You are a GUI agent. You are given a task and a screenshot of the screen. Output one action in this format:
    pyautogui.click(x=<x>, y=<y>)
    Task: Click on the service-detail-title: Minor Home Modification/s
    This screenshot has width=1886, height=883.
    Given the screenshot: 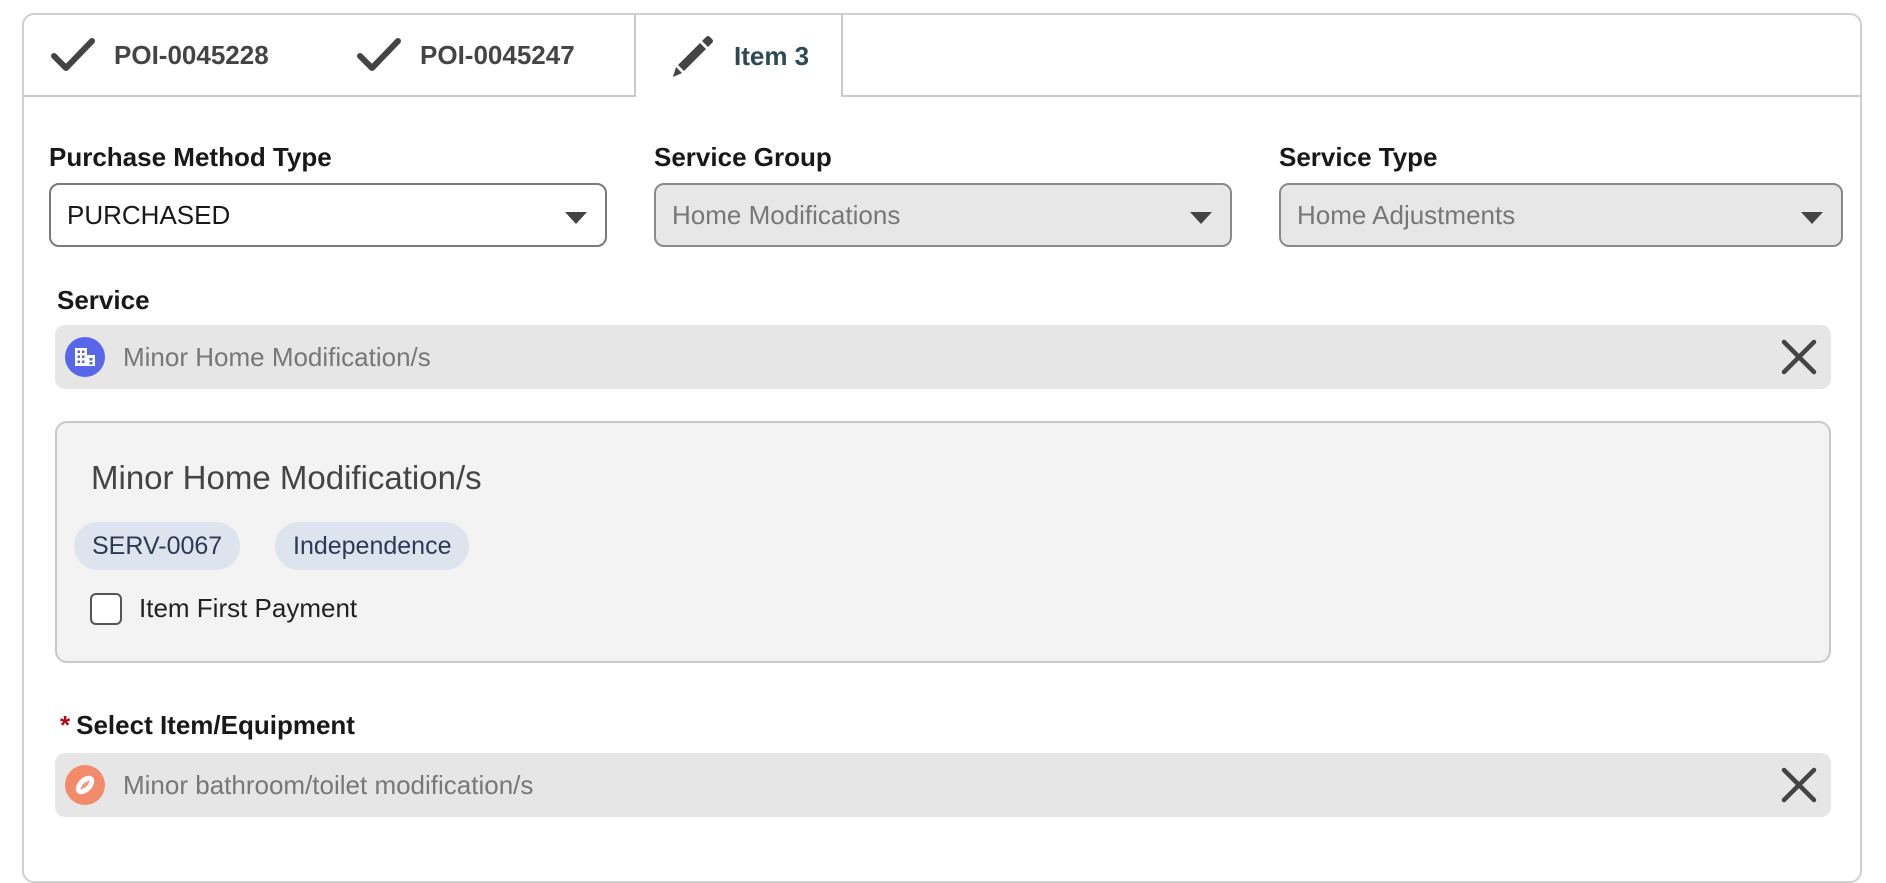 What is the action you would take?
    pyautogui.click(x=286, y=477)
    